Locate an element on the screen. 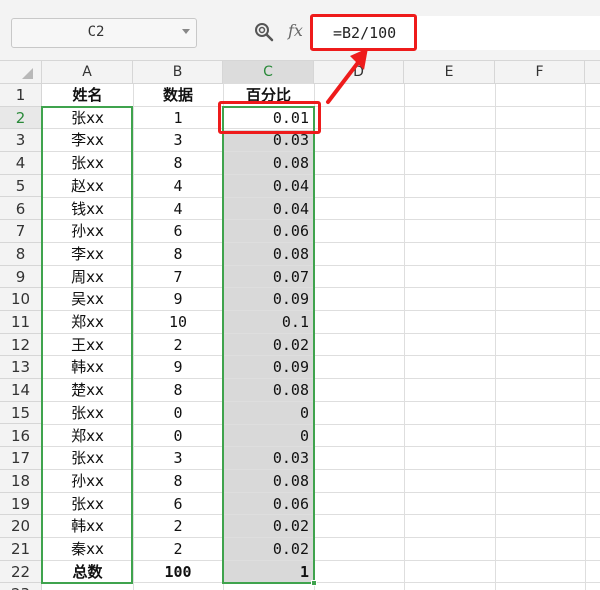  annotation-arrow-icon is located at coordinates (347, 76).